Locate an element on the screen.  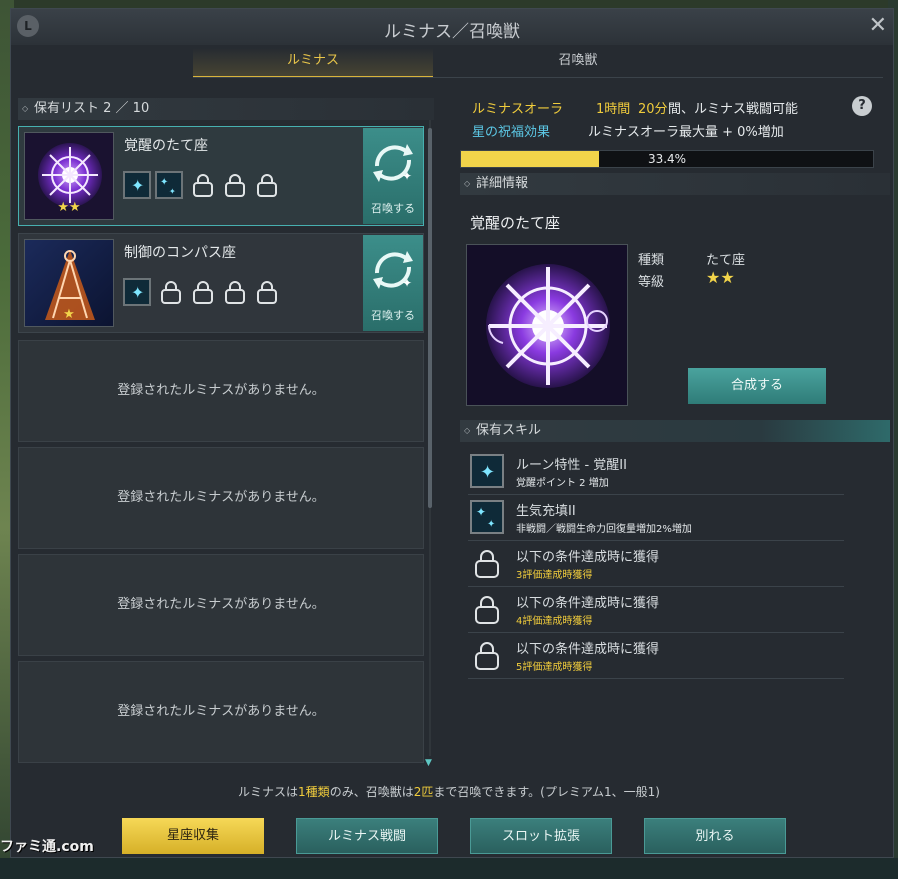
skill-name: ルーン特性 - 覚醒II is located at coordinates (571, 465).